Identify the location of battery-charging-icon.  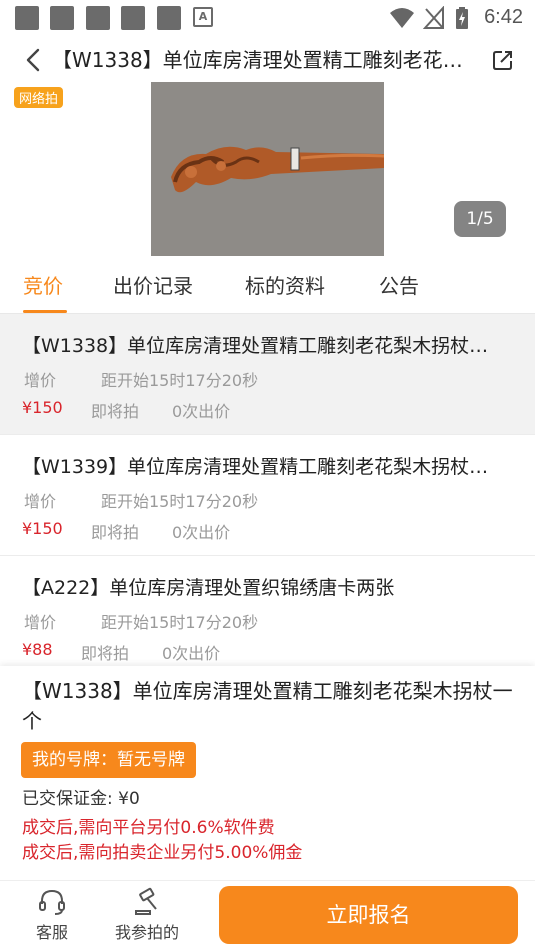
(462, 18).